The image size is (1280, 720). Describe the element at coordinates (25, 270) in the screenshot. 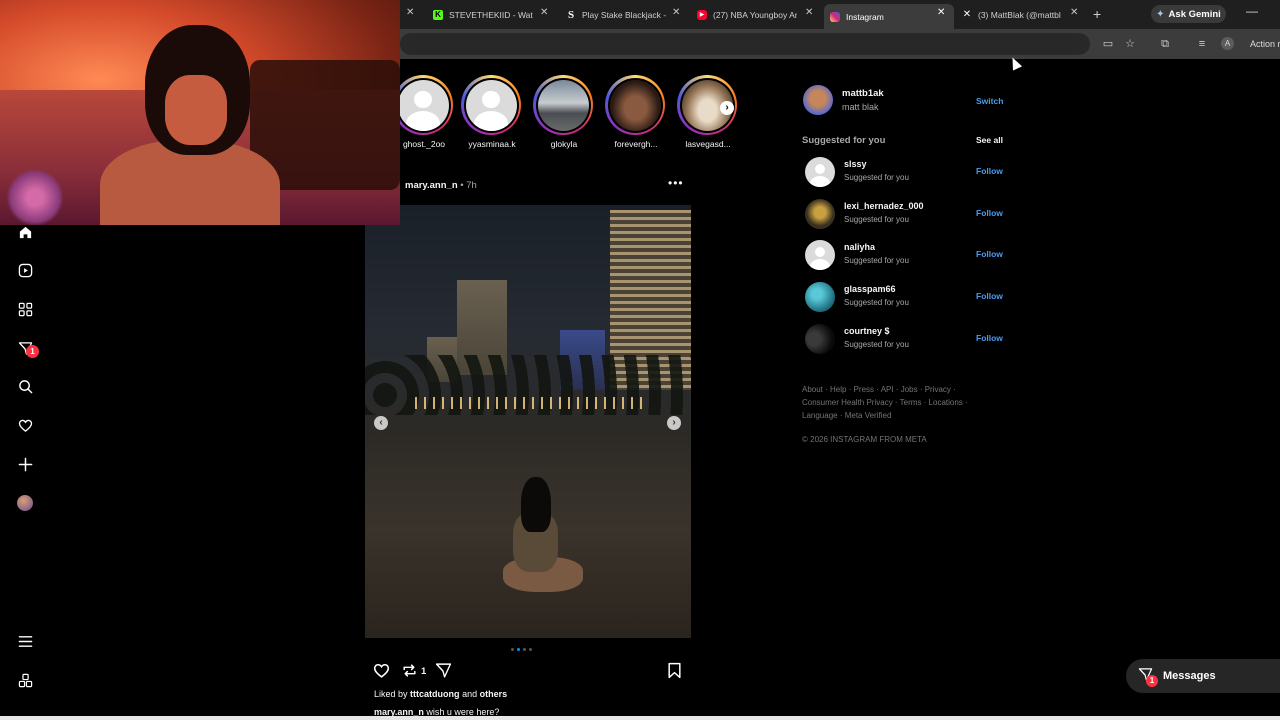

I see `reels-icon` at that location.